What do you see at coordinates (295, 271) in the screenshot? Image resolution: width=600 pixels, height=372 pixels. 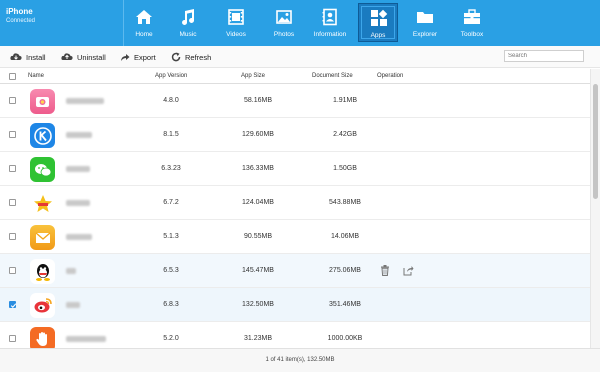 I see `table-row: 6.5.3 145.47MB 275.06MB` at bounding box center [295, 271].